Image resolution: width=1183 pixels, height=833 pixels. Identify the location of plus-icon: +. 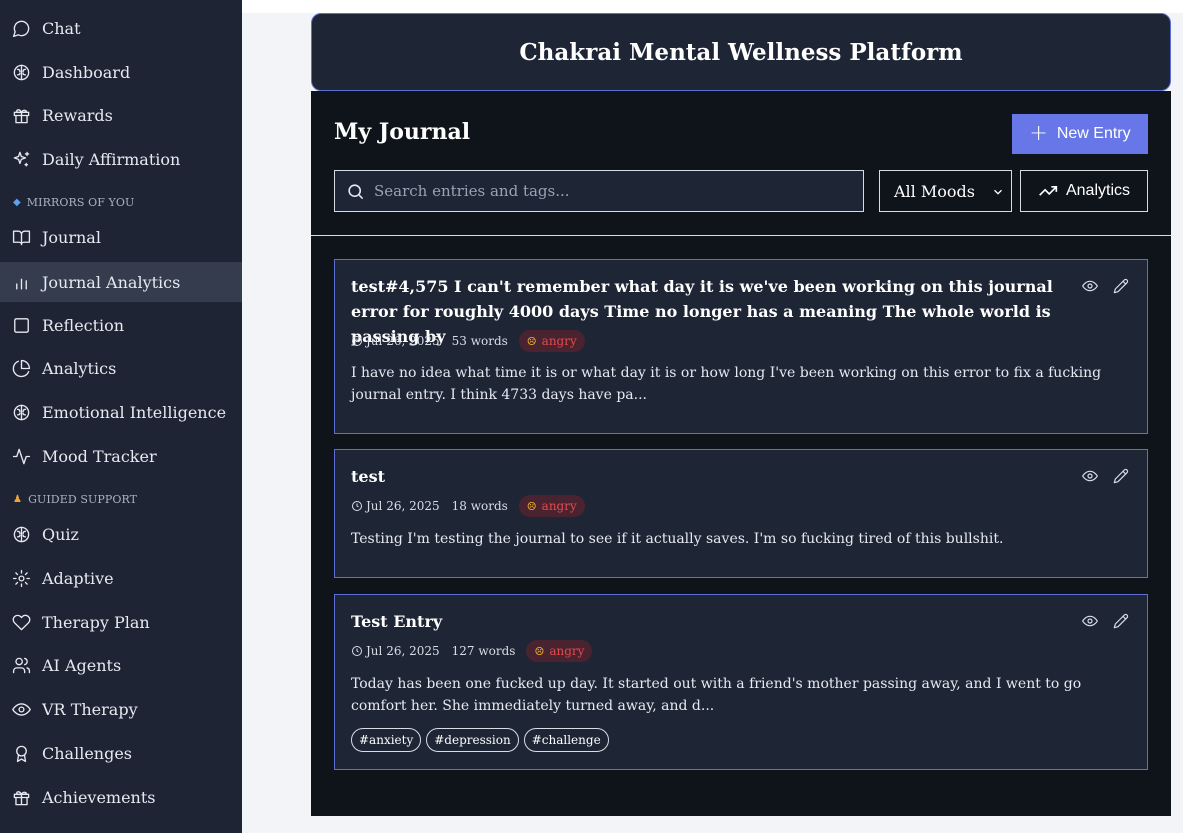
(1038, 133).